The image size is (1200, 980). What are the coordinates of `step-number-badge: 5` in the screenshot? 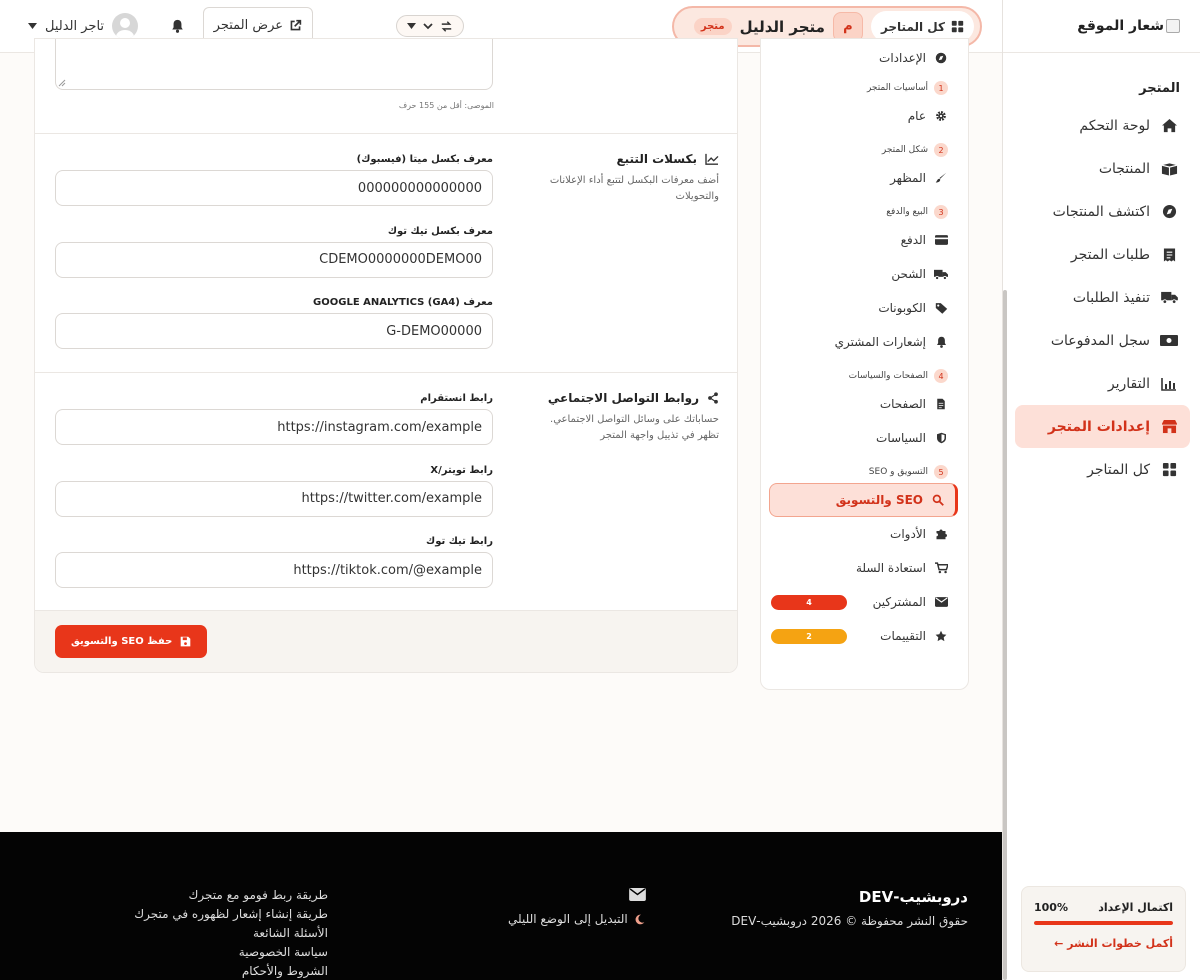 It's located at (941, 472).